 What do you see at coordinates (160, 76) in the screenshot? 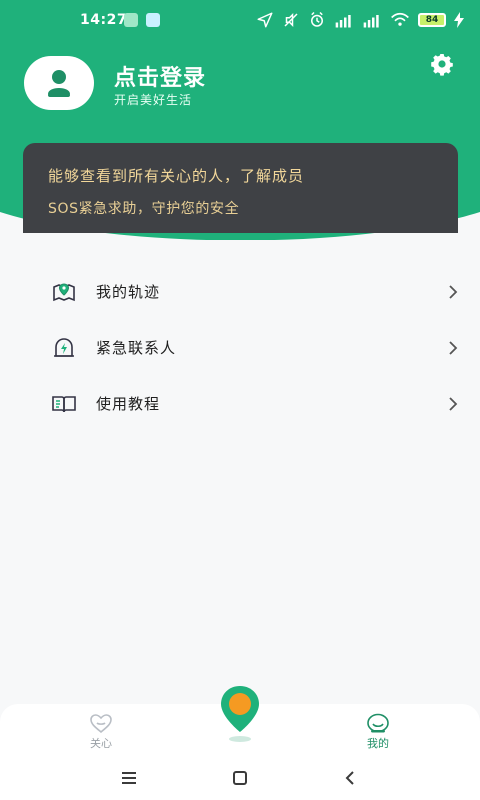
I see `login-title: 点击登录` at bounding box center [160, 76].